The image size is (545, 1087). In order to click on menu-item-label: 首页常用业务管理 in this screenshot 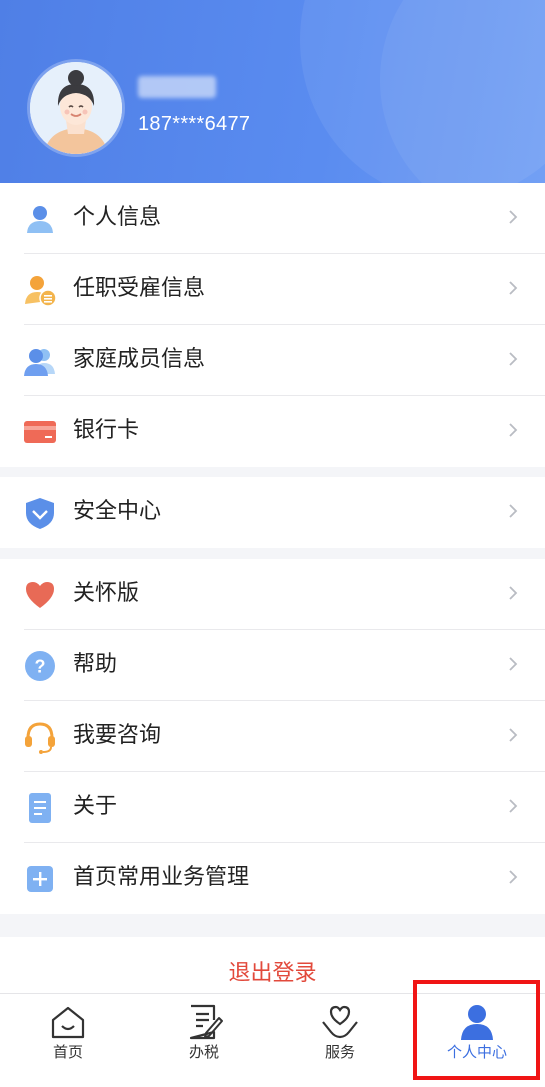, I will do `click(161, 877)`.